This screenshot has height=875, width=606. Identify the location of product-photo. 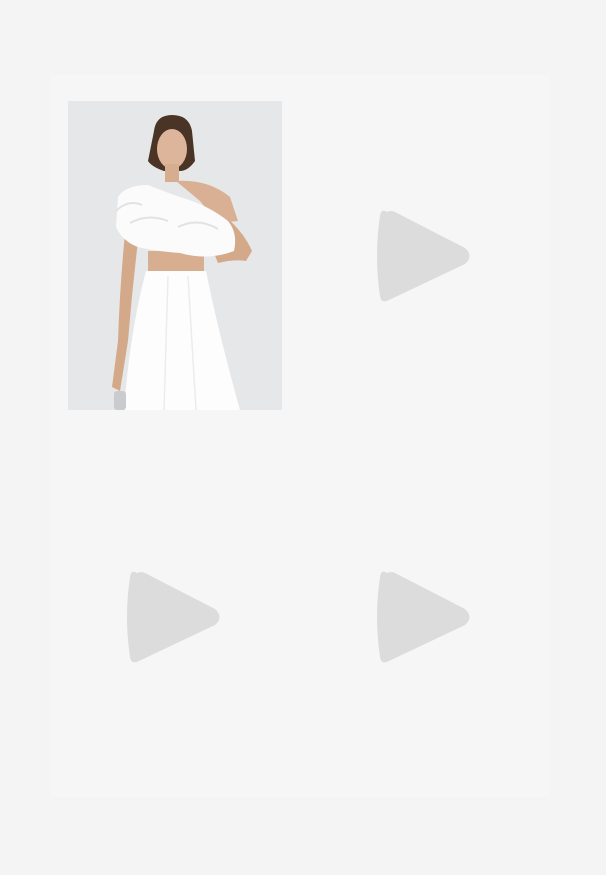
(175, 255).